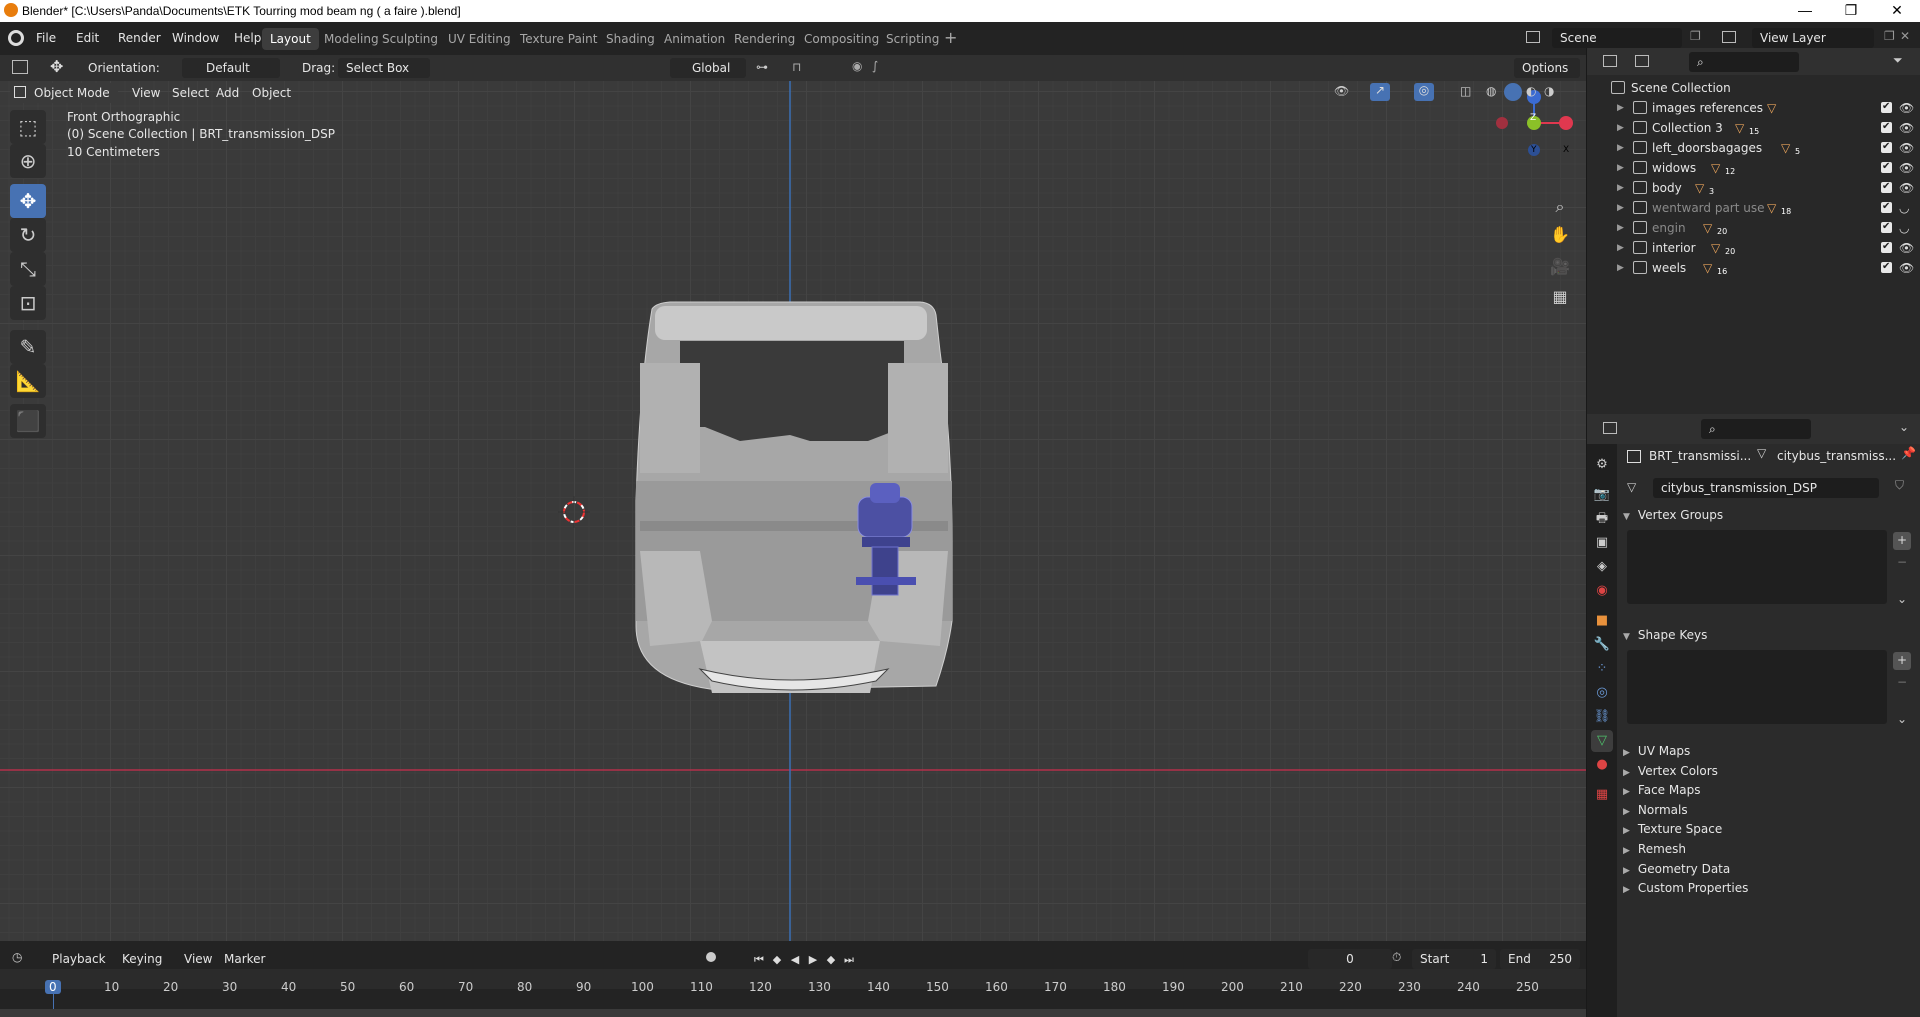 This screenshot has height=1017, width=1920. Describe the element at coordinates (1560, 297) in the screenshot. I see `ortho-grid-icon: ▦` at that location.